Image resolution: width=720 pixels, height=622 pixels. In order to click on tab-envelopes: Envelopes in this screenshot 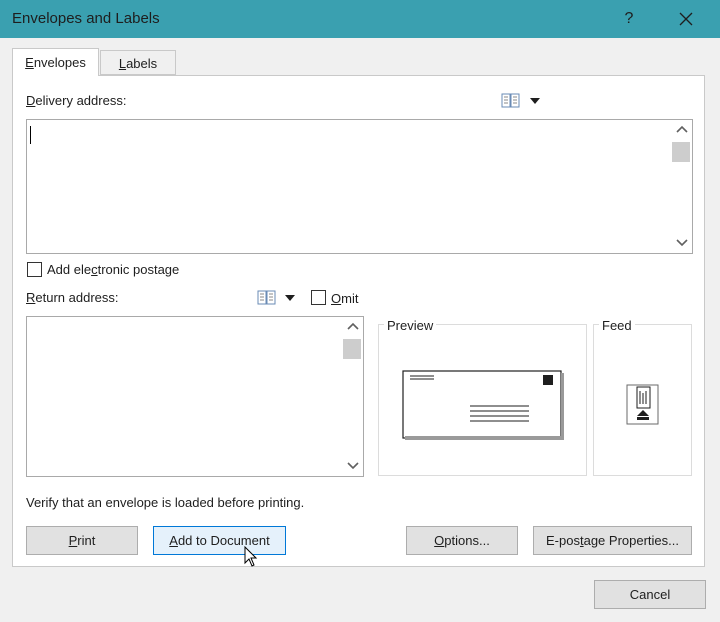, I will do `click(55, 62)`.